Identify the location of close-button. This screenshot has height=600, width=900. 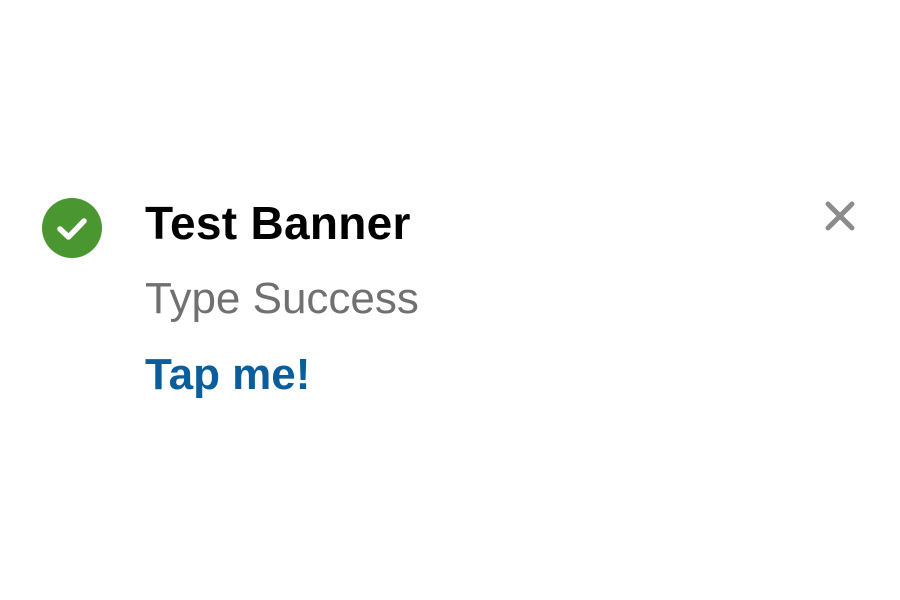
(840, 218).